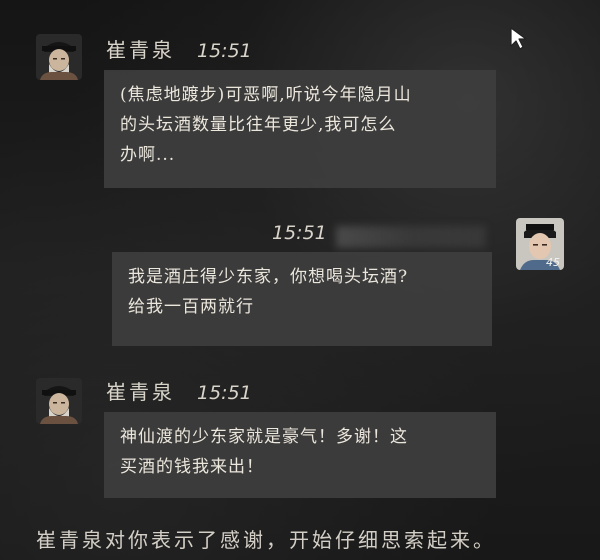 The width and height of the screenshot is (600, 560). I want to click on player-name-blurred, so click(411, 237).